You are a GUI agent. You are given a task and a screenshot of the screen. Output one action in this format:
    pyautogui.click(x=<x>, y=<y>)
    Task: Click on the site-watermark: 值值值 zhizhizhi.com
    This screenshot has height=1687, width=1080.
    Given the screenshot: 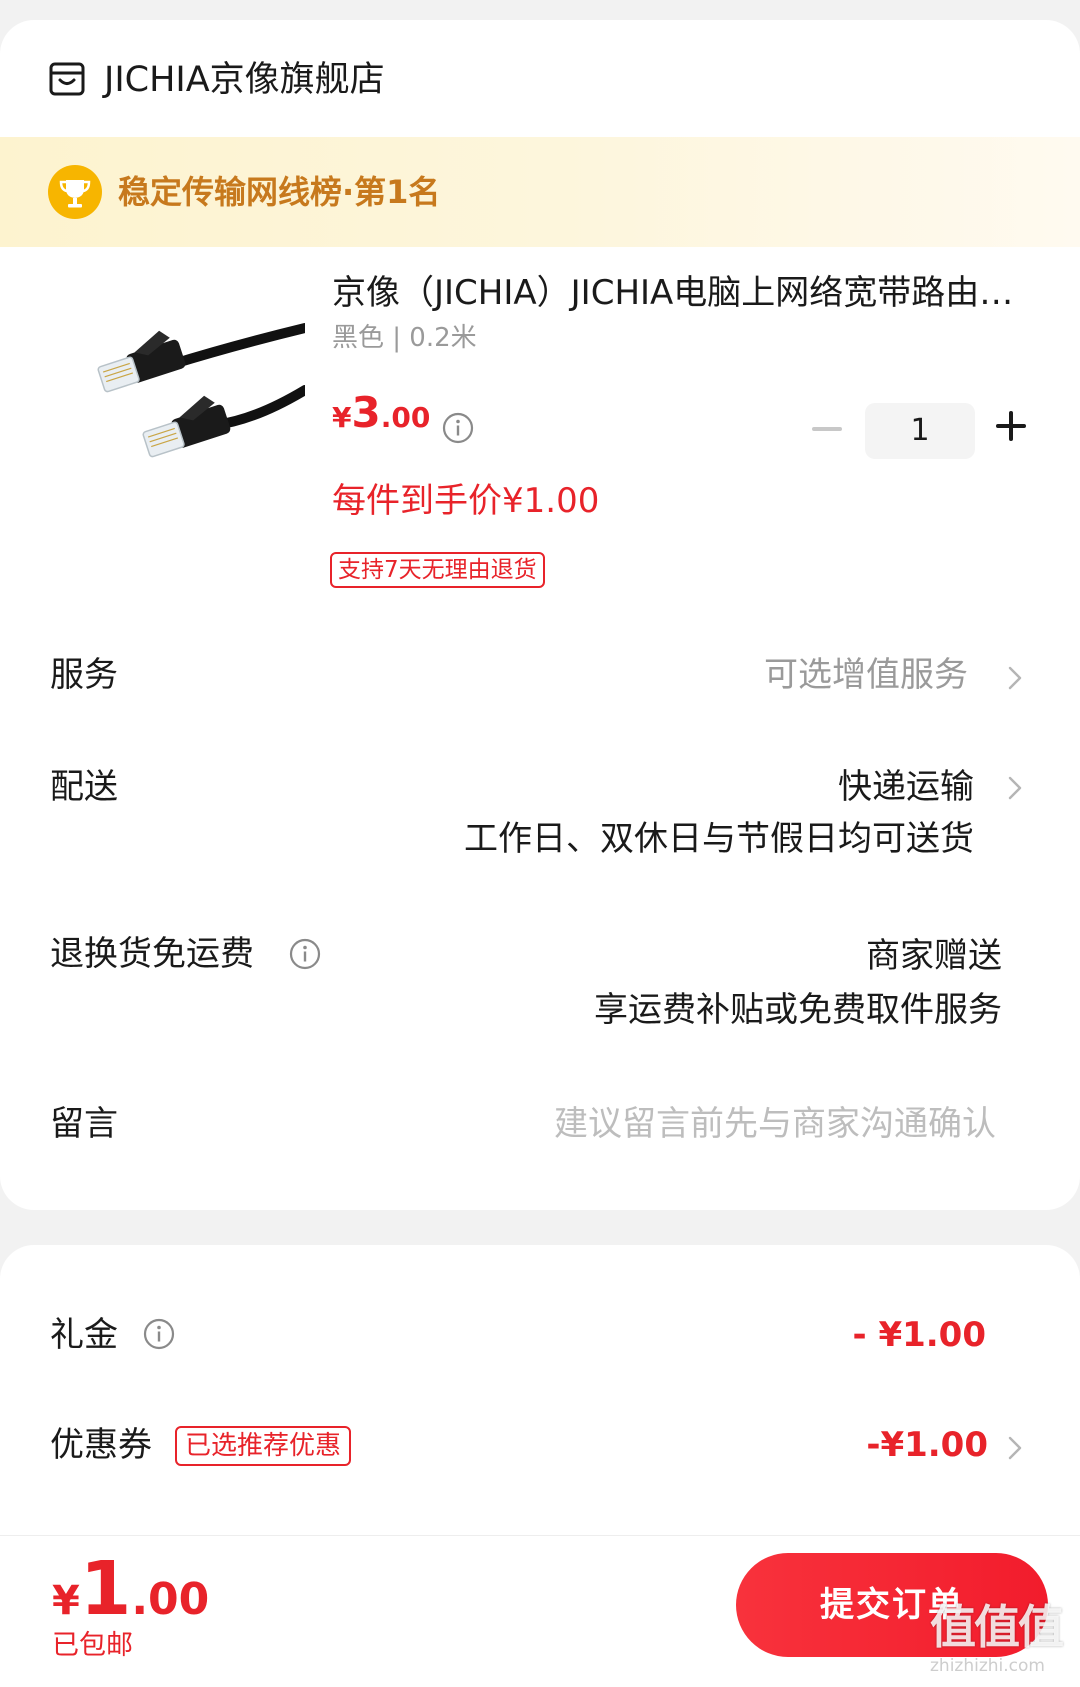 What is the action you would take?
    pyautogui.click(x=1000, y=1642)
    